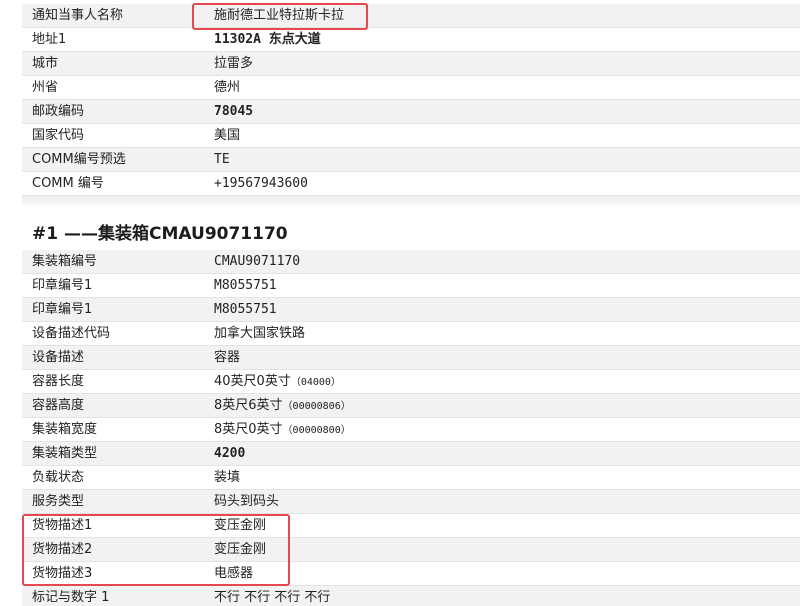 This screenshot has height=606, width=800. I want to click on table-row: 州省 德州, so click(411, 88).